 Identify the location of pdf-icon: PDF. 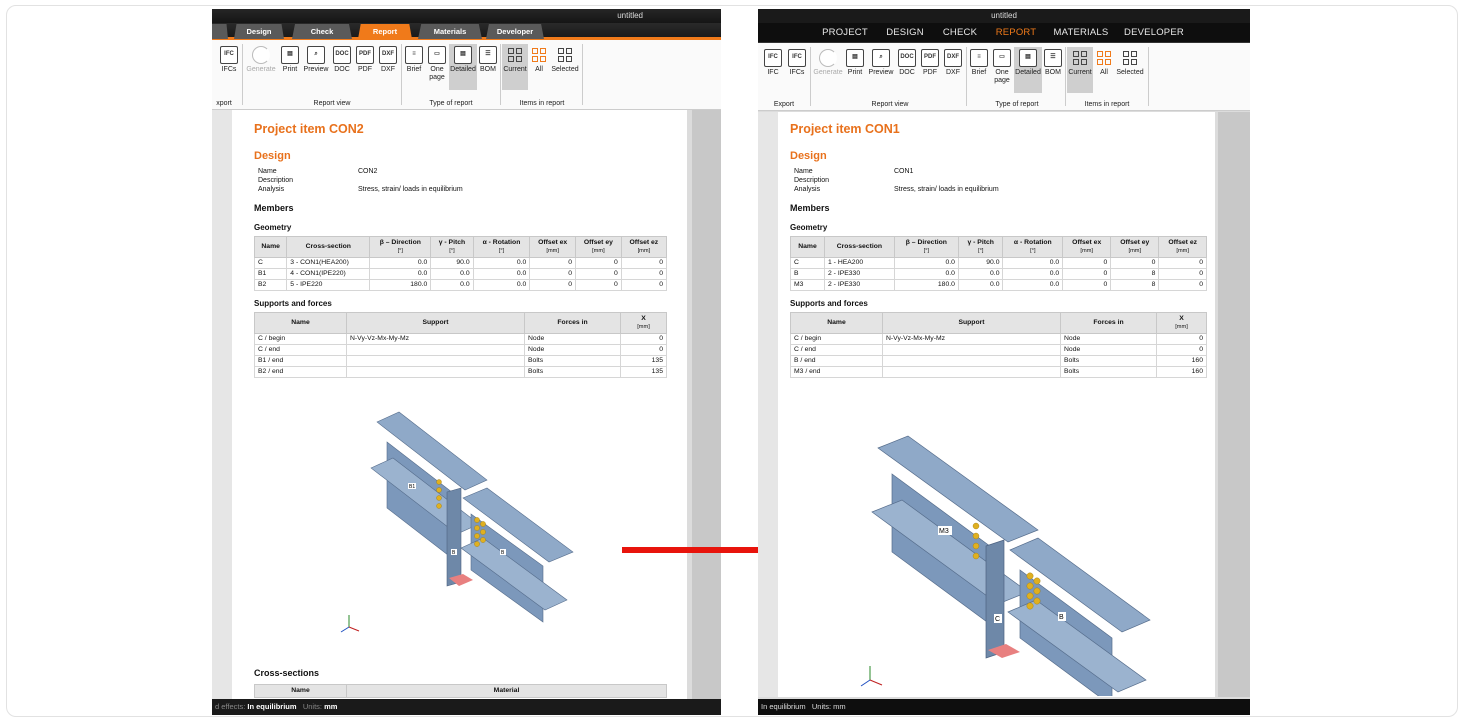
(365, 55).